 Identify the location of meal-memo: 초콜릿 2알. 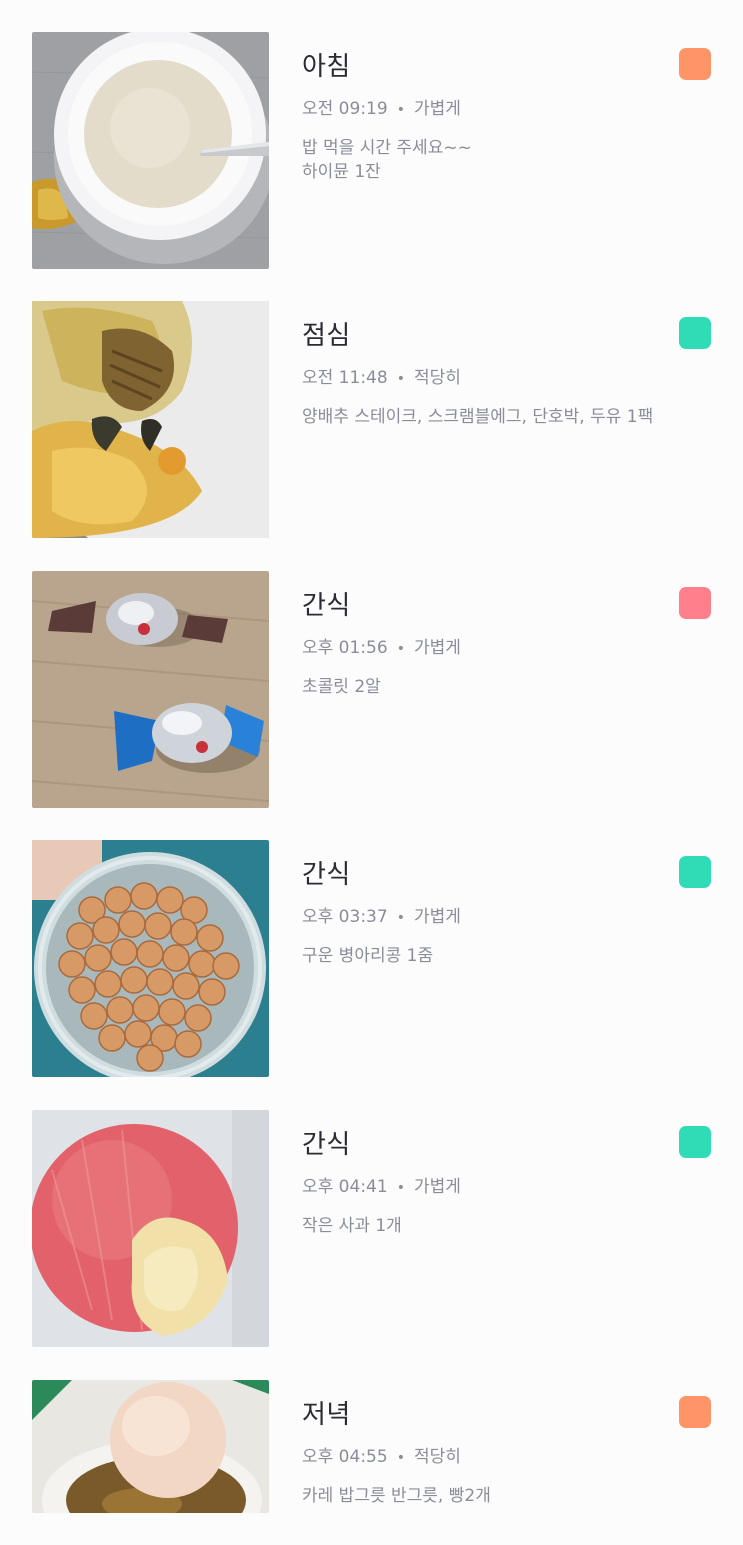
(341, 687).